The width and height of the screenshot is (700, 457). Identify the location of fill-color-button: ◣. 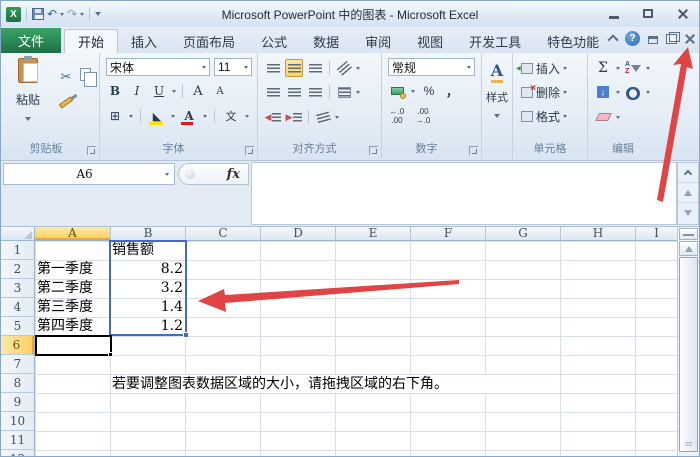
(157, 116).